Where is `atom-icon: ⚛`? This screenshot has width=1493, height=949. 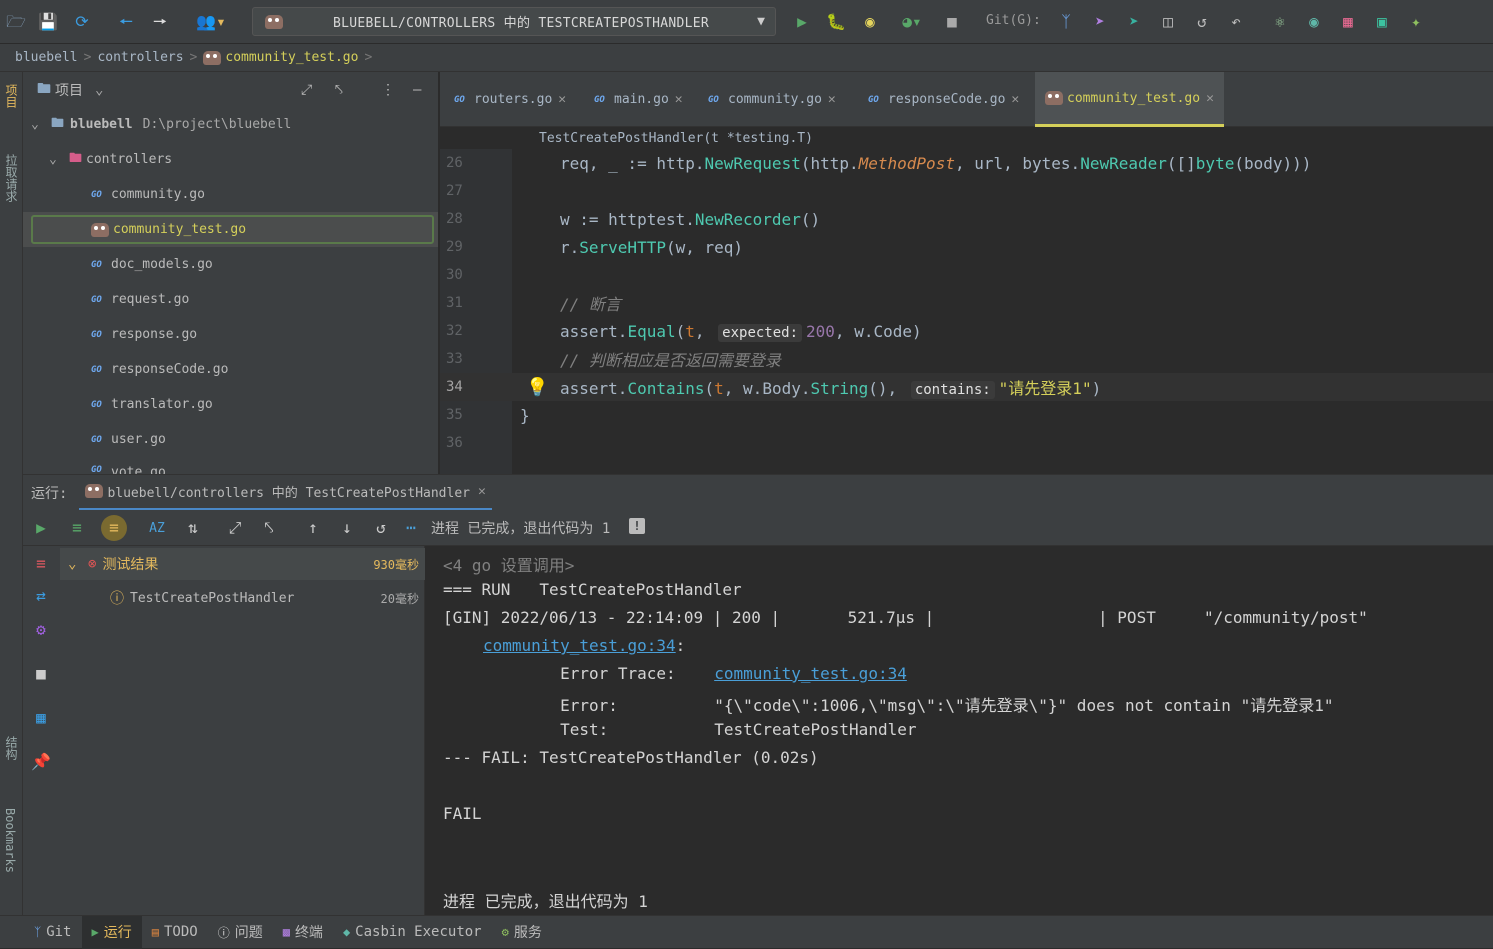
atom-icon: ⚛ is located at coordinates (1280, 22).